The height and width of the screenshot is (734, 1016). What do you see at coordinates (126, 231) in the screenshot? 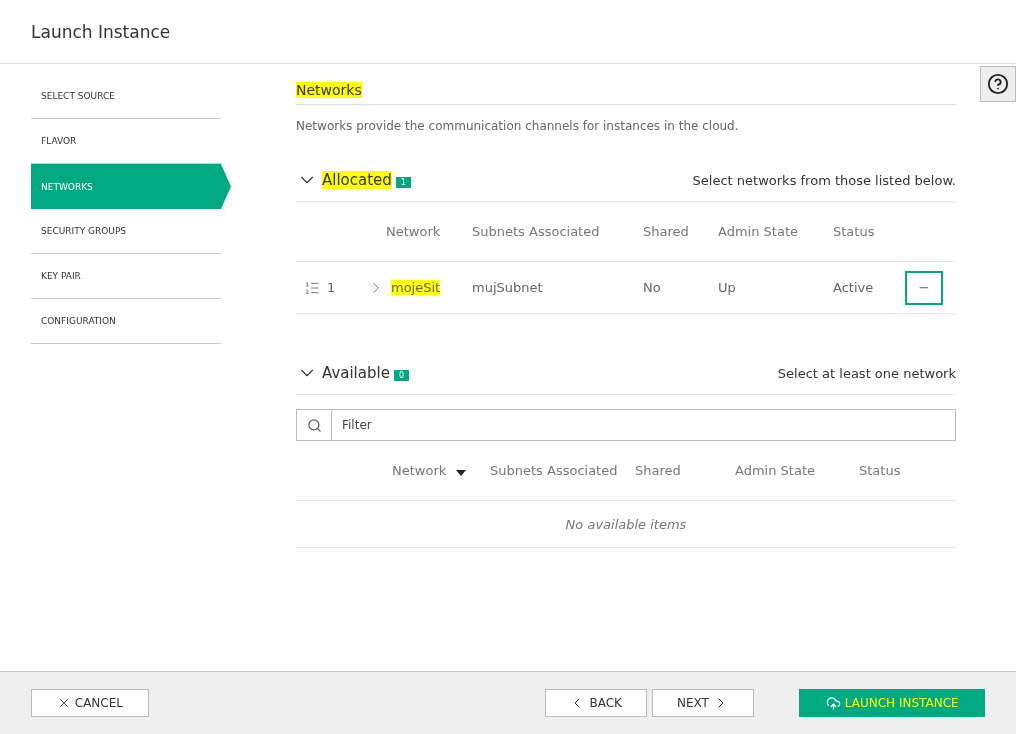
I see `sidebar-item: SECURITY GROUPS` at bounding box center [126, 231].